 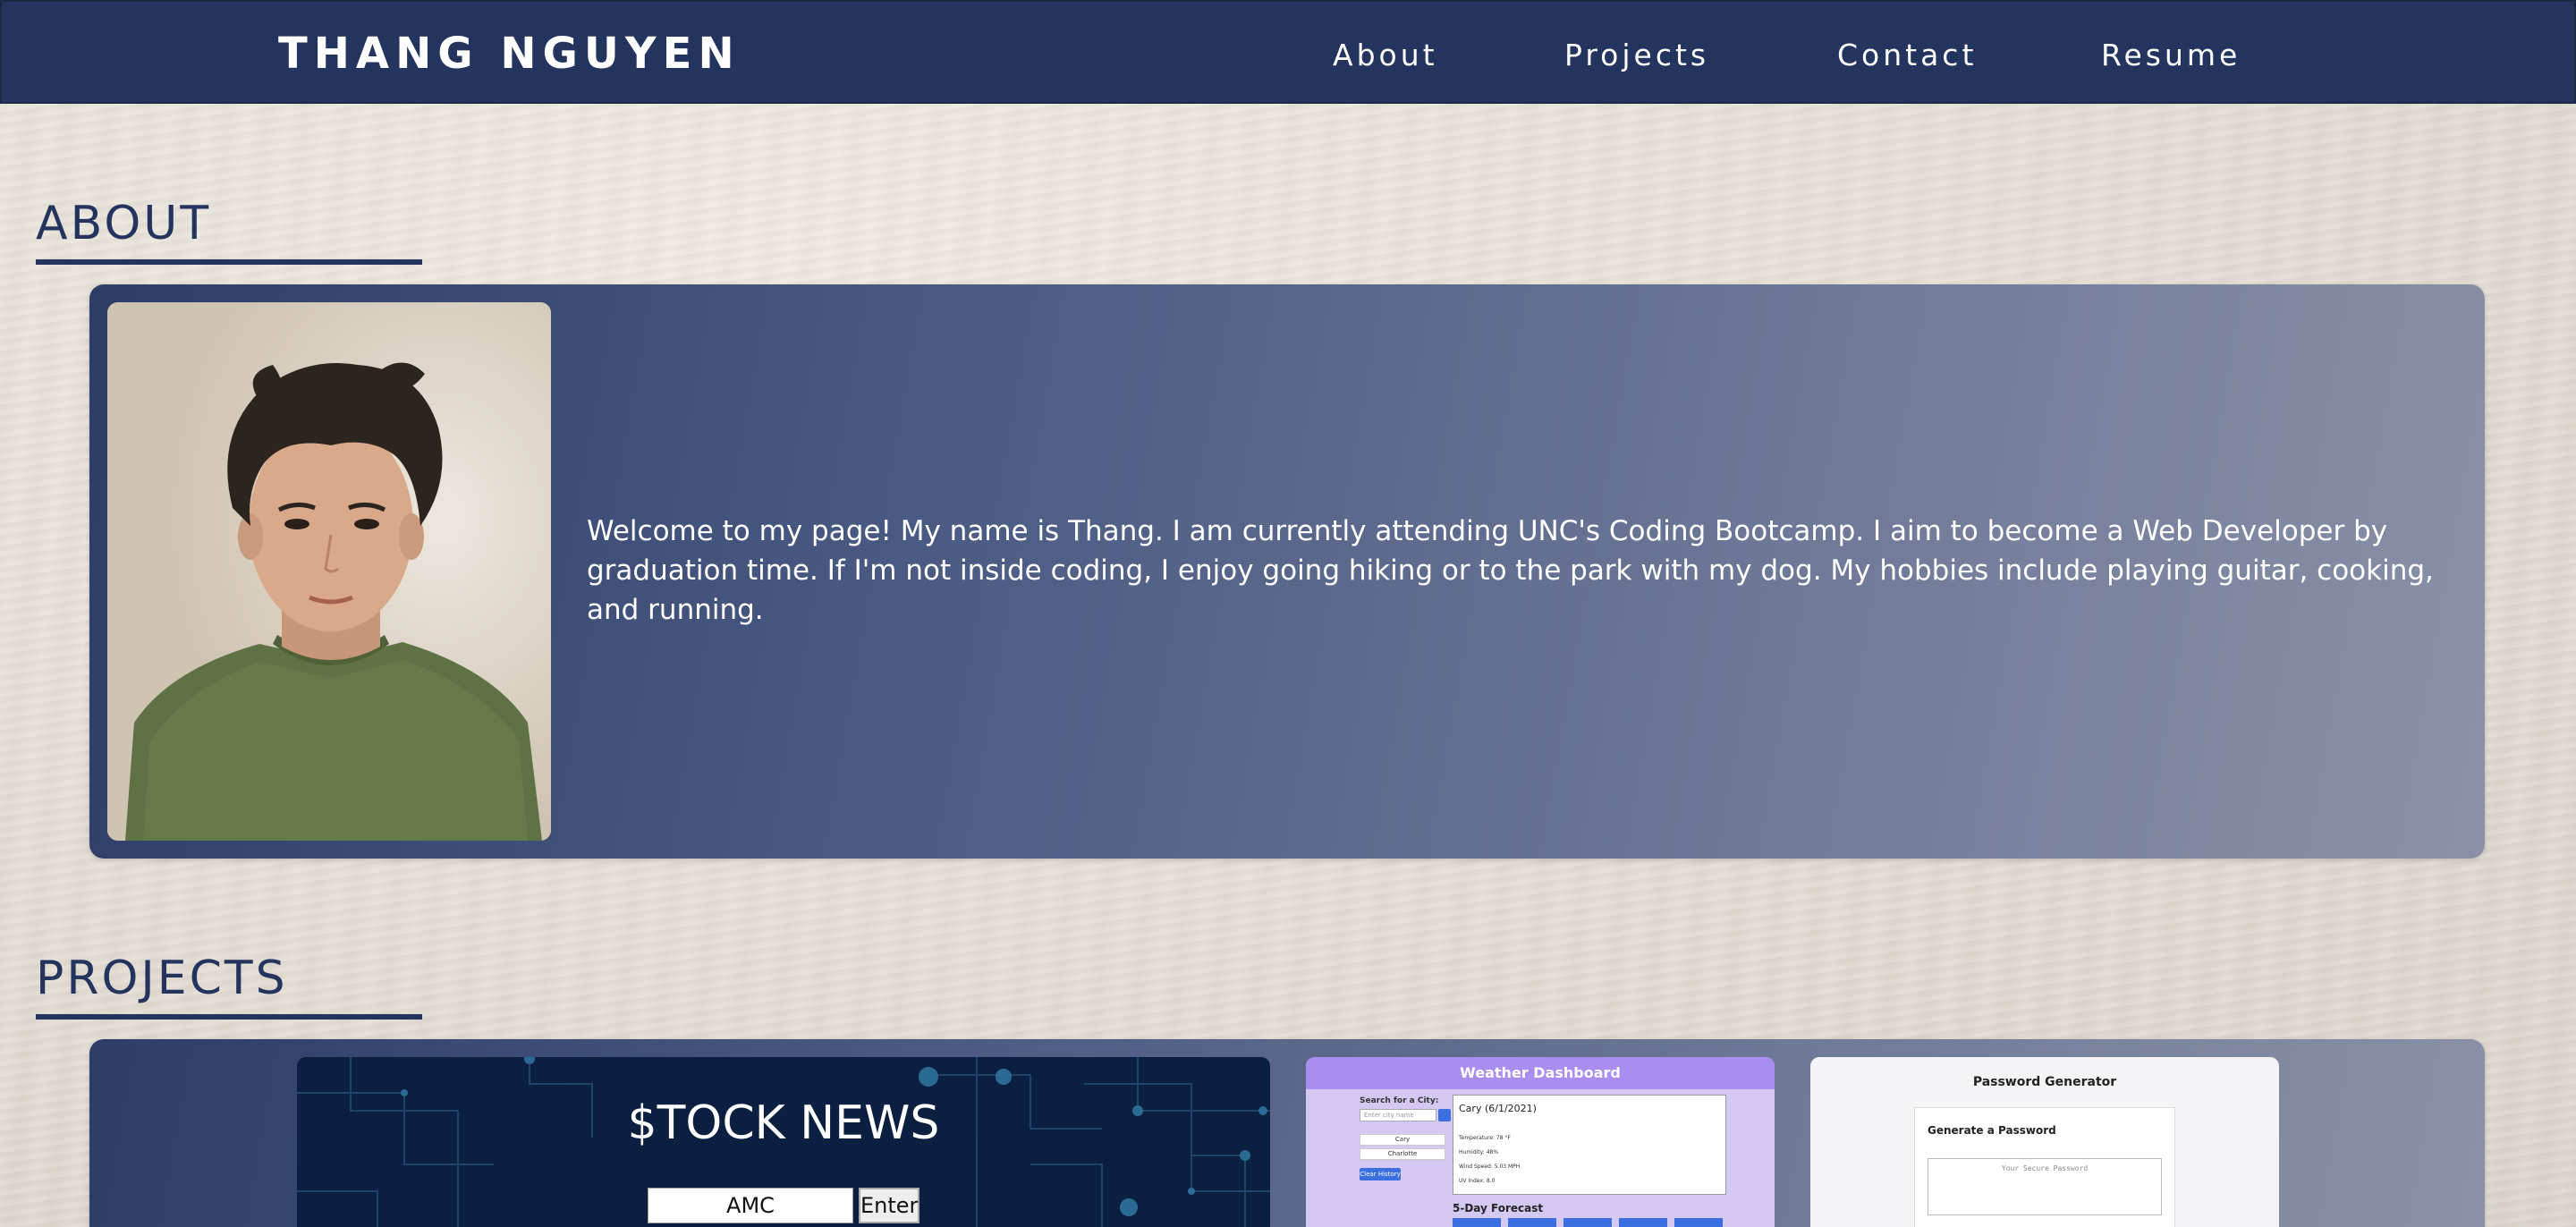 What do you see at coordinates (783, 1123) in the screenshot?
I see `stock-news-title: $TOCK NEWS` at bounding box center [783, 1123].